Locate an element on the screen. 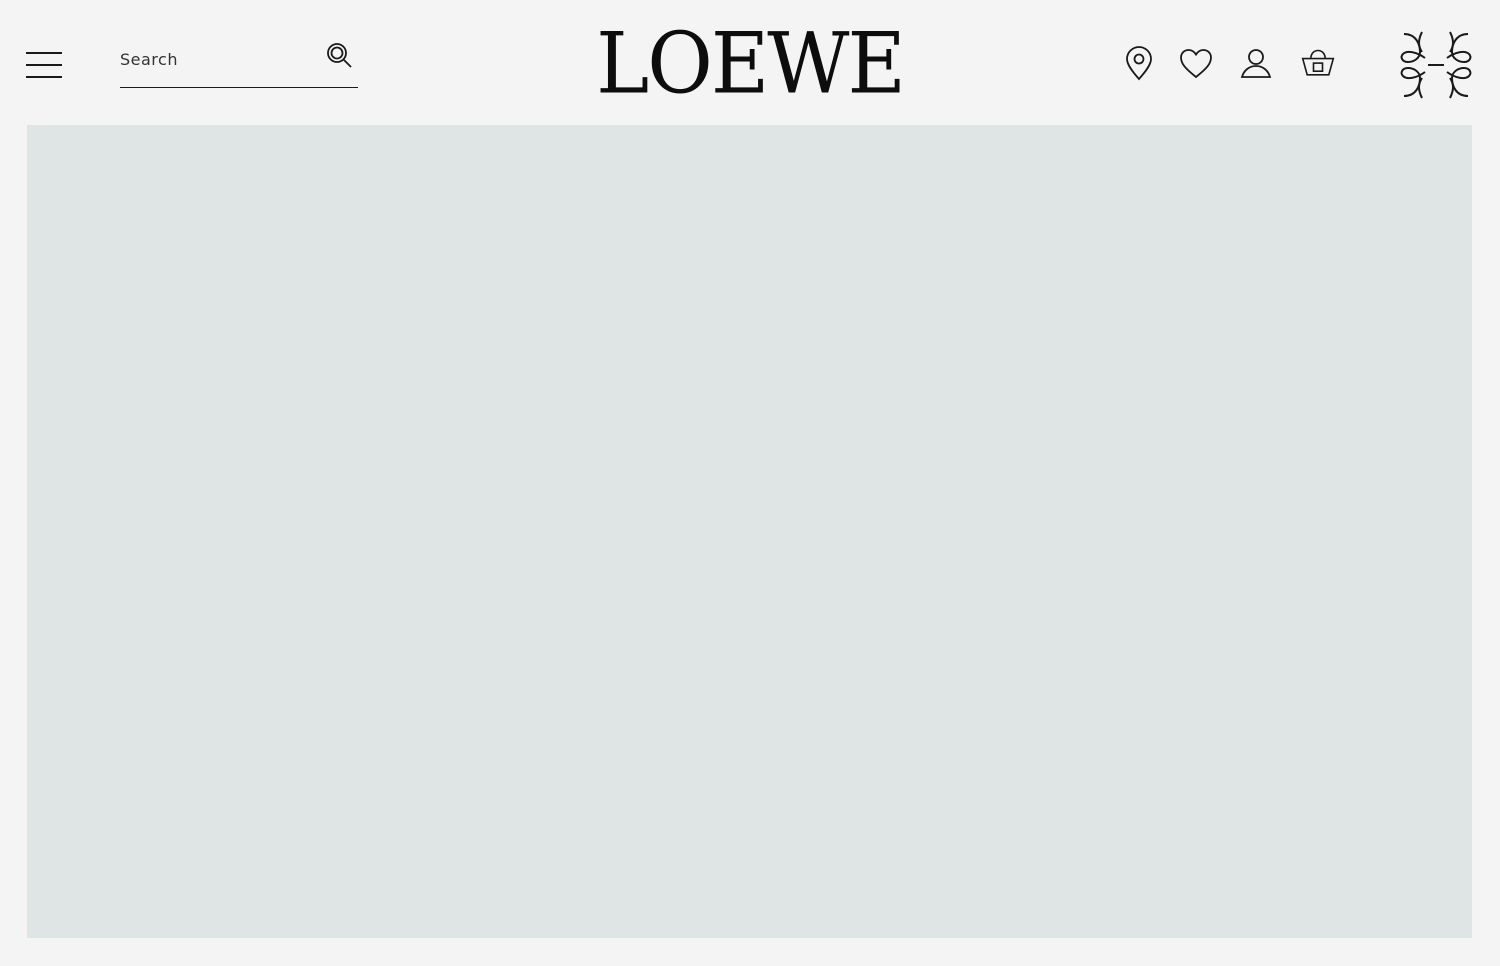  basket-button is located at coordinates (1320, 64).